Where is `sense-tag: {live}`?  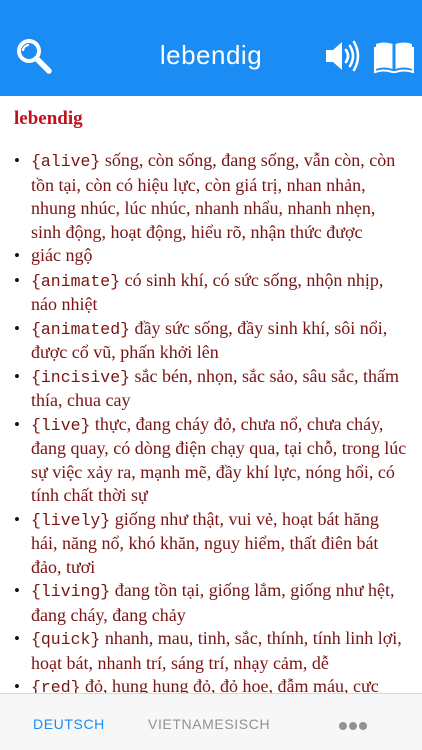
sense-tag: {live} is located at coordinates (61, 425).